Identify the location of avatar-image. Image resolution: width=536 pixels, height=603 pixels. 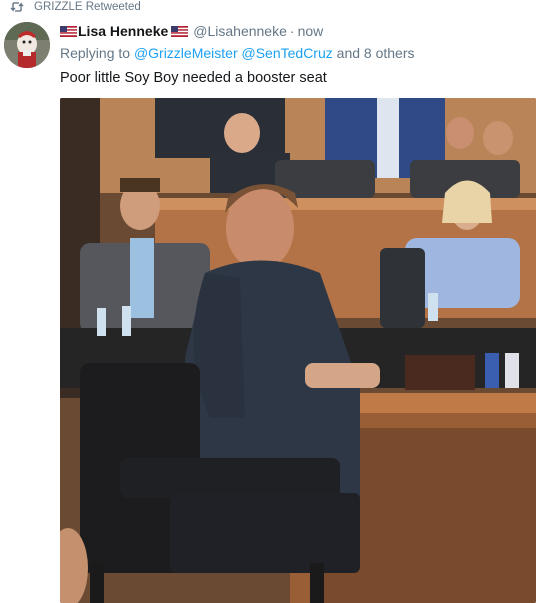
(27, 45).